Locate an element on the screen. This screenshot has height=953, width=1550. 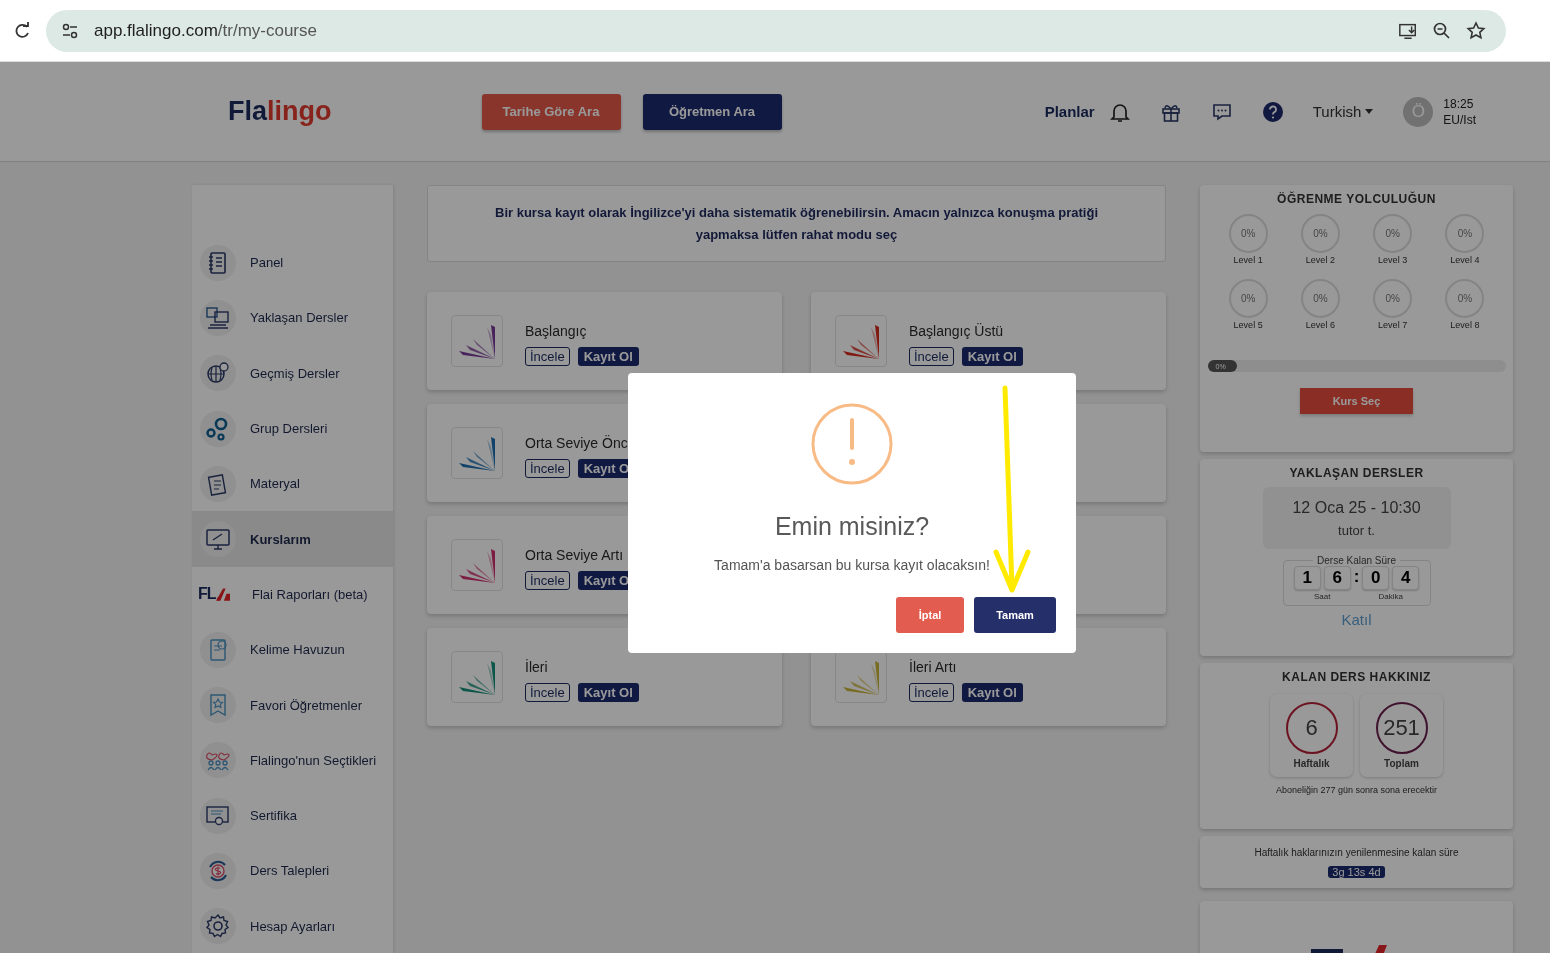
level-label: Level 6 is located at coordinates (1320, 325).